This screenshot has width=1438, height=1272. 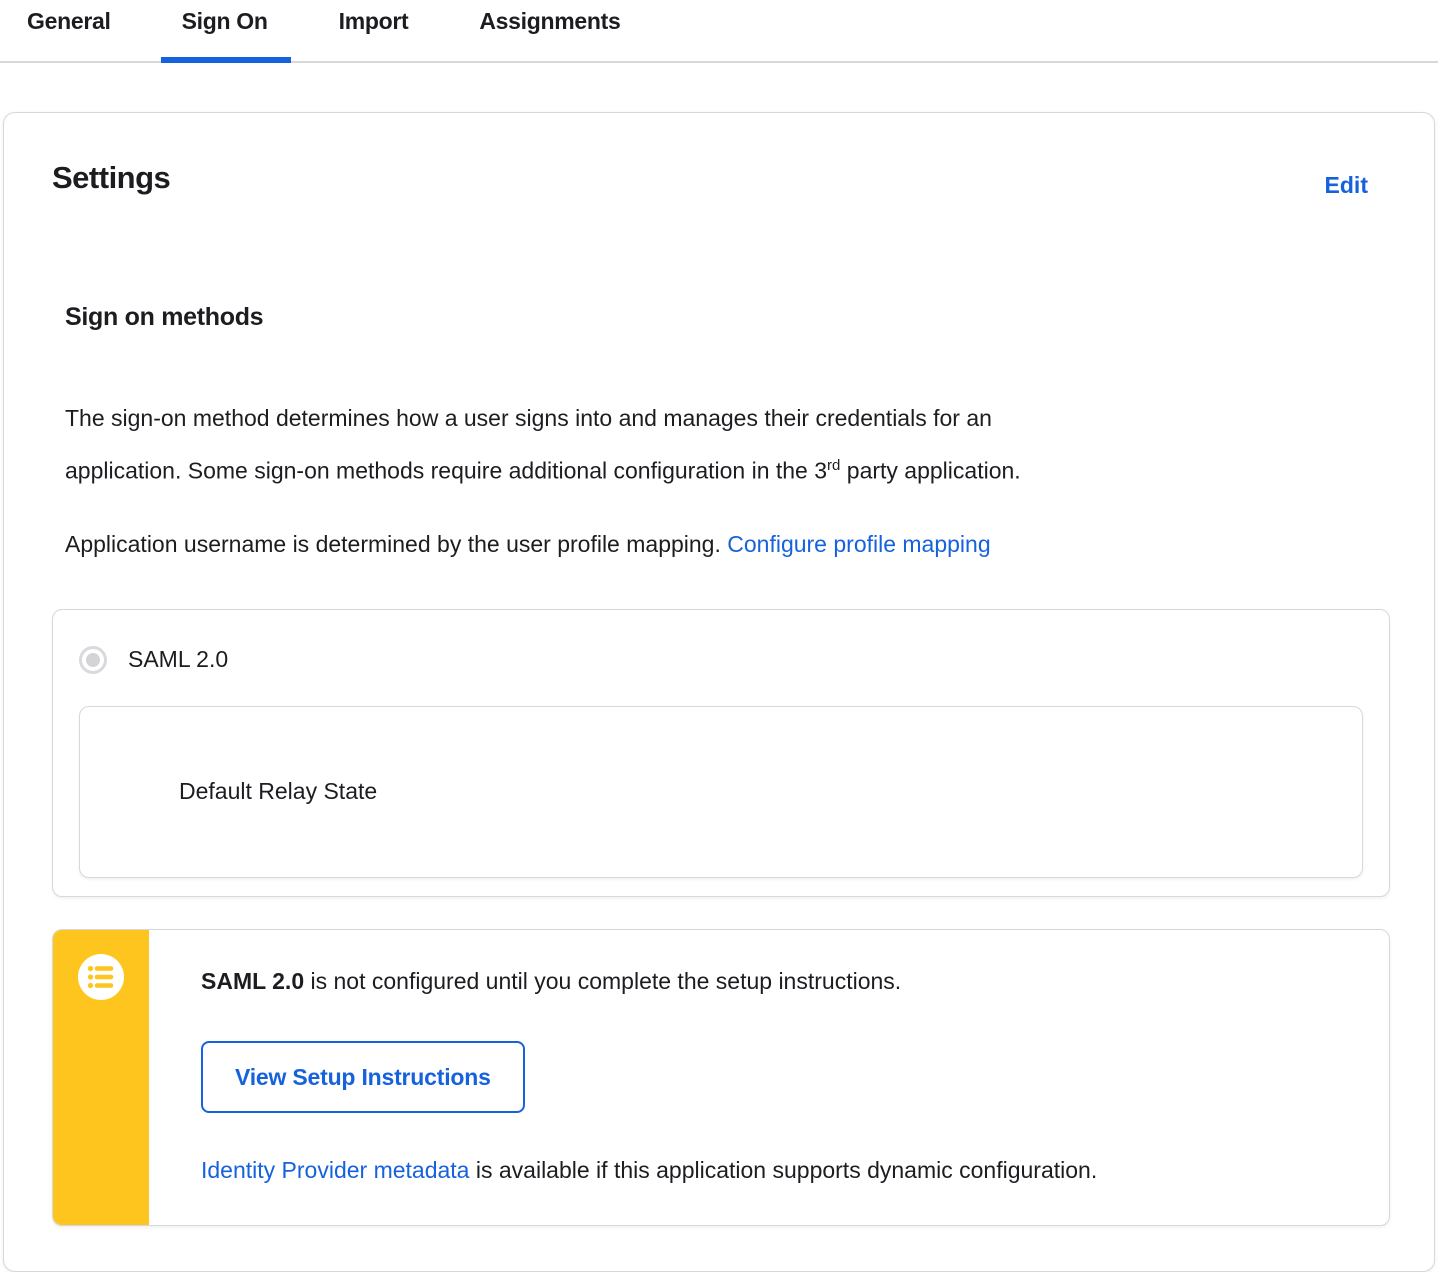 I want to click on view-setup-instructions-button: View Setup Instructions, so click(x=363, y=1076).